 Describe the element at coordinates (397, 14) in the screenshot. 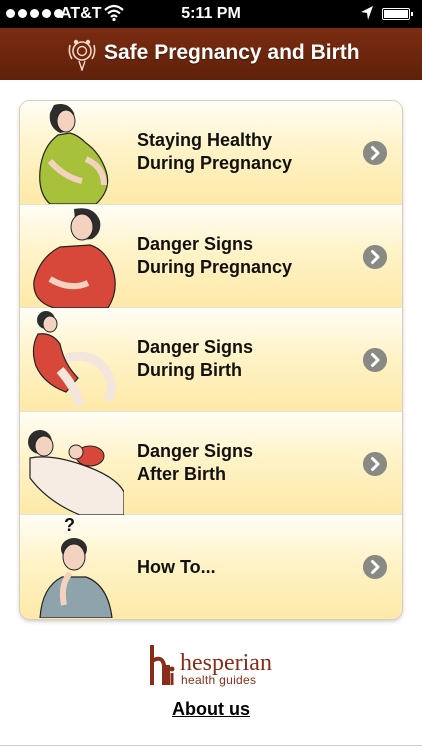

I see `battery-icon` at that location.